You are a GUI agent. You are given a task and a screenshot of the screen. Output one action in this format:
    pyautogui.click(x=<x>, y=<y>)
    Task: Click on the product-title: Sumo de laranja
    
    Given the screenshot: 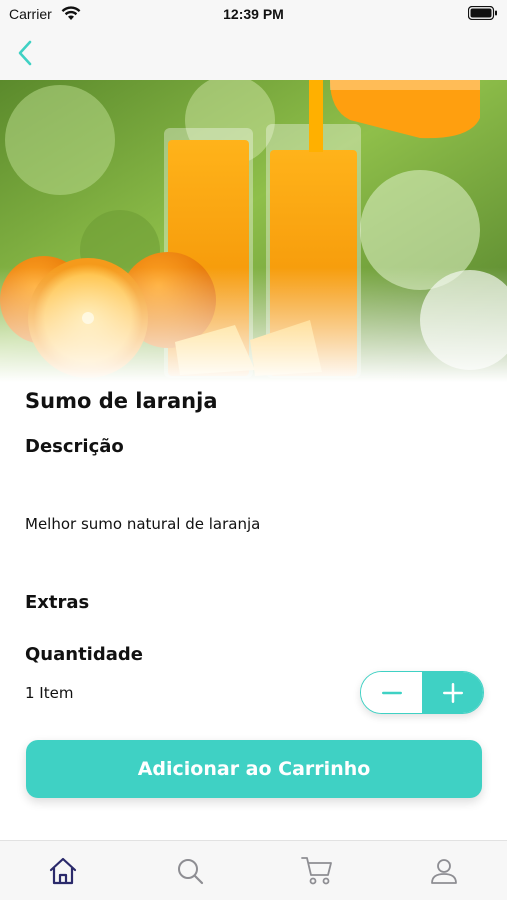 What is the action you would take?
    pyautogui.click(x=121, y=401)
    